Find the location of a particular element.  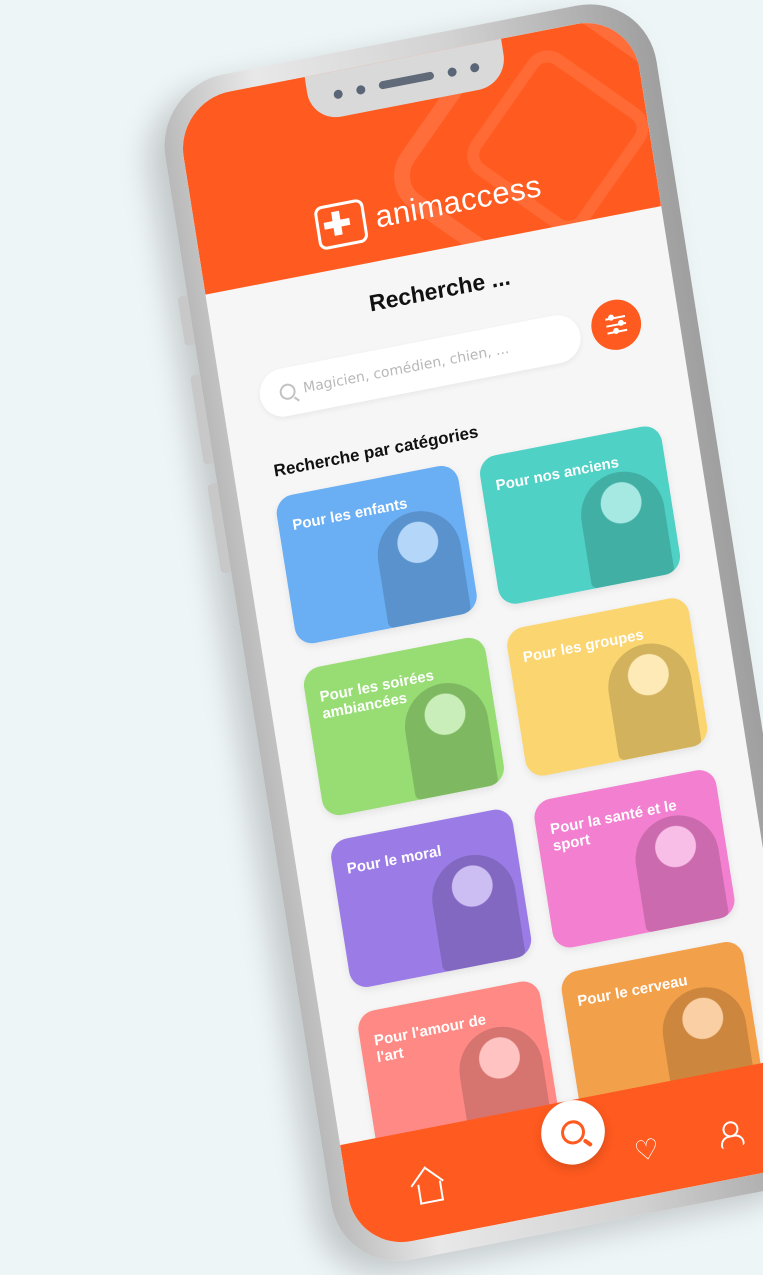

nav-home-button is located at coordinates (431, 1193).